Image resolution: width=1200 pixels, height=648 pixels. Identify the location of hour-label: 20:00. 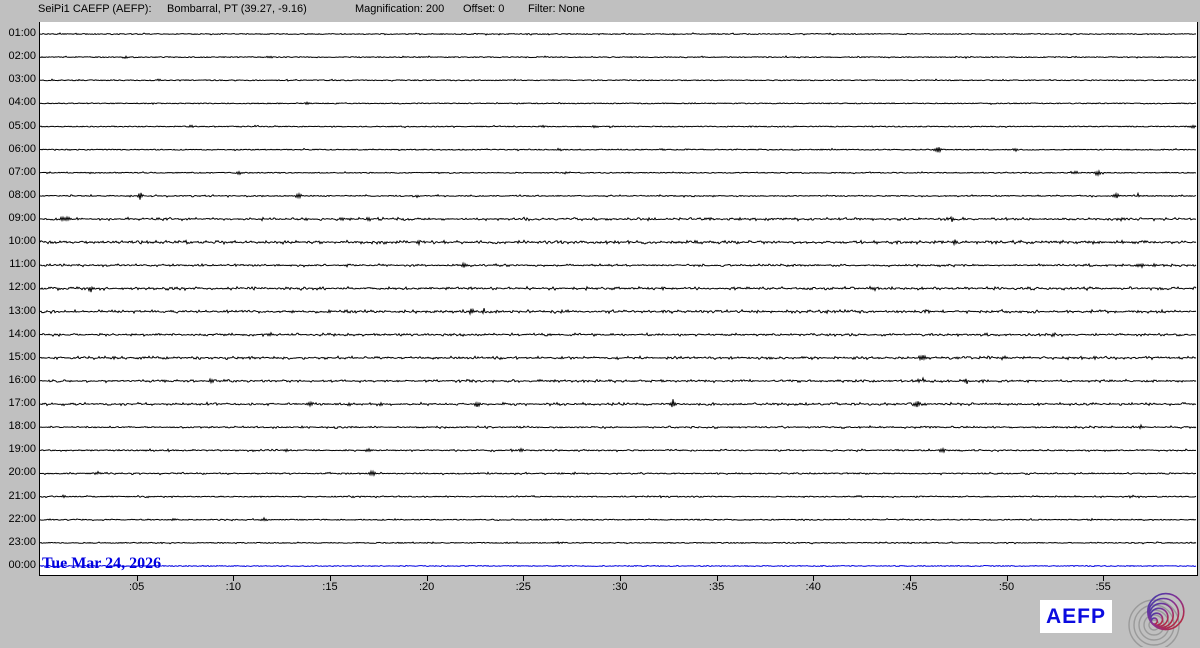
(22, 472).